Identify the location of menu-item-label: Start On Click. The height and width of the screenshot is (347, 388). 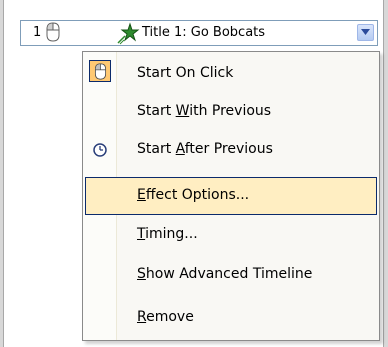
(185, 73).